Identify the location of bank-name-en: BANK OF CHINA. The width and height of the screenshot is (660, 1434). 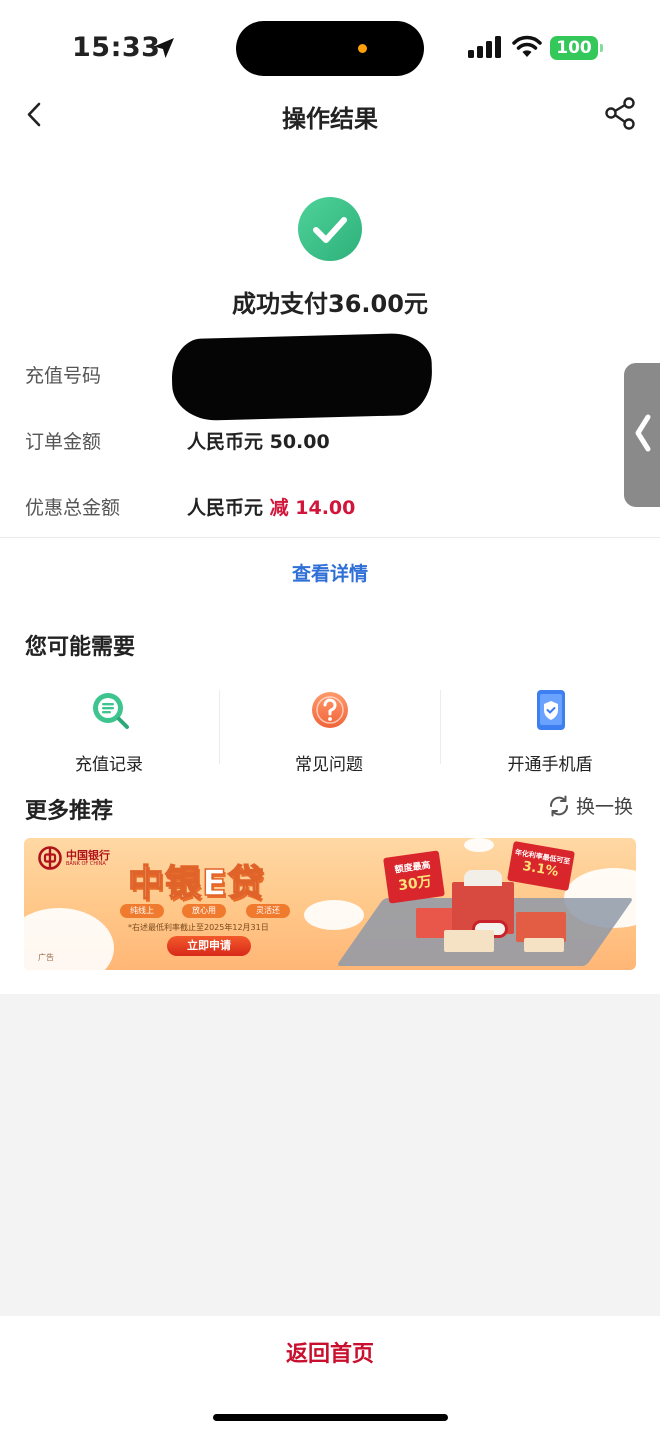
(86, 864).